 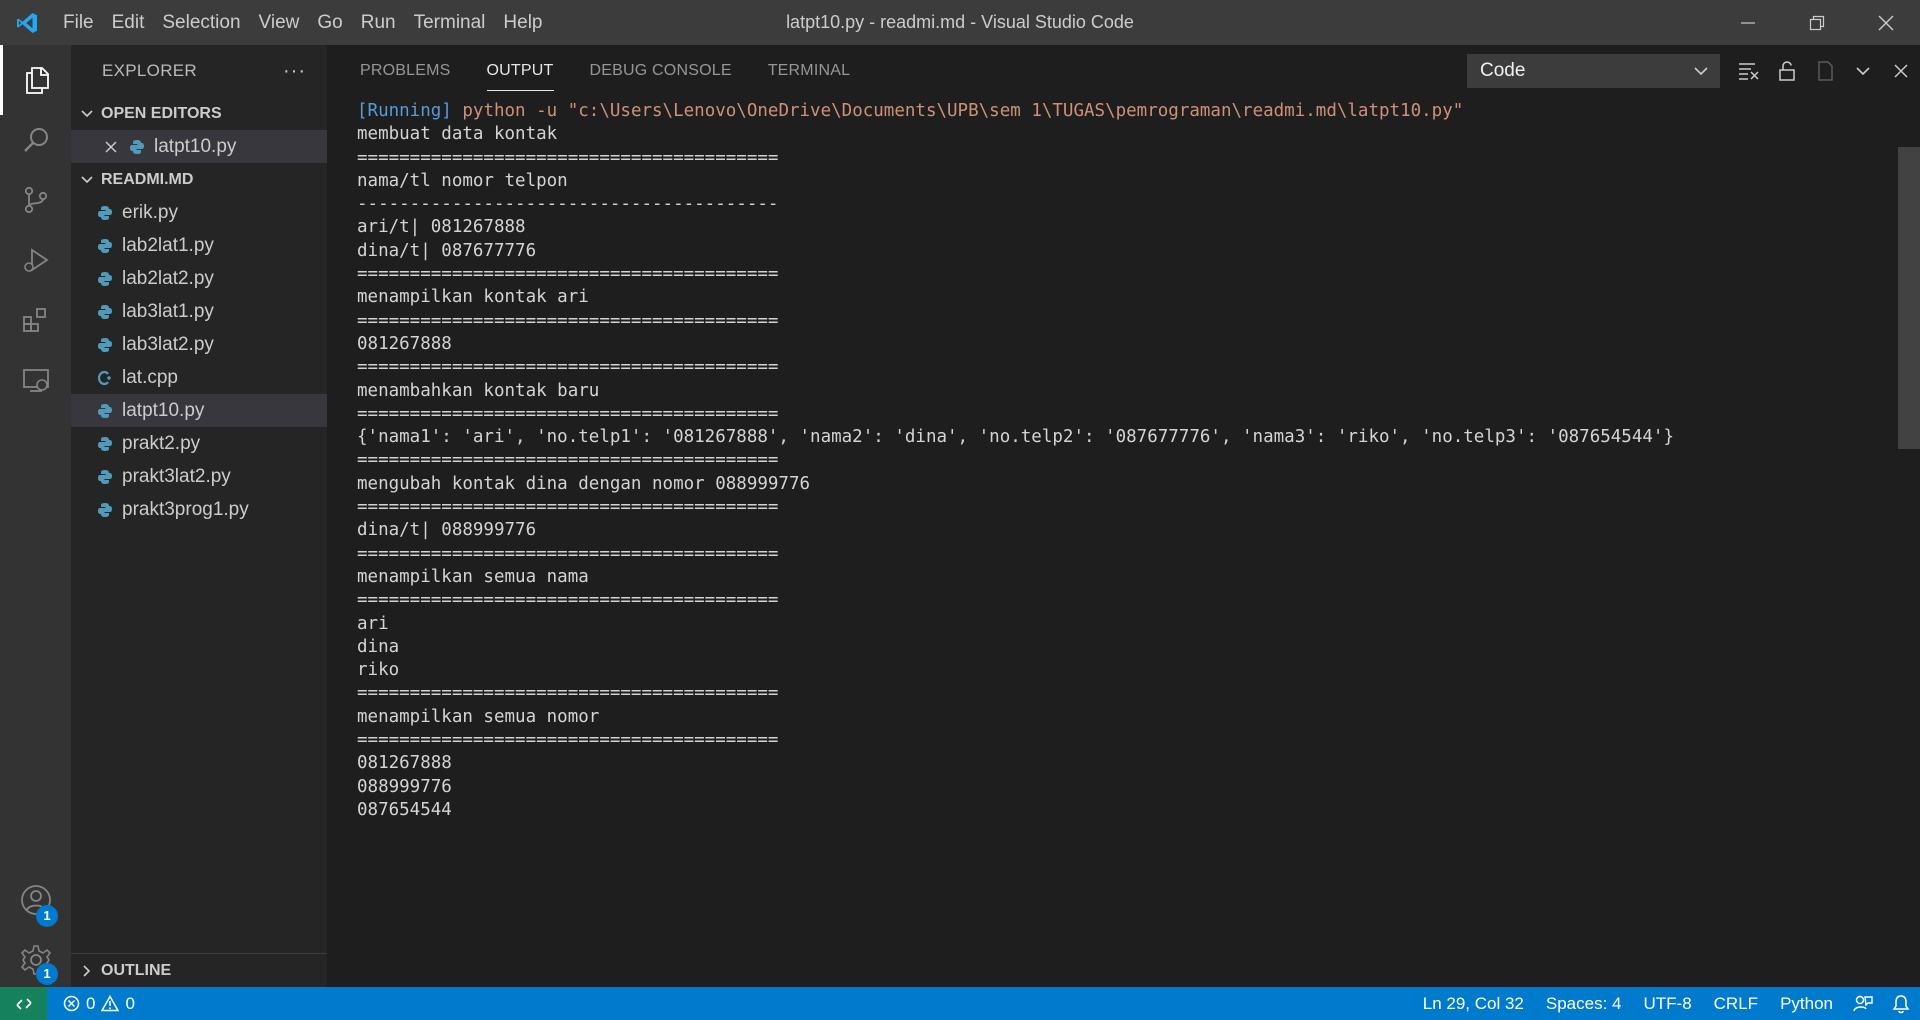 I want to click on outline-section: OUTLINE, so click(x=199, y=970).